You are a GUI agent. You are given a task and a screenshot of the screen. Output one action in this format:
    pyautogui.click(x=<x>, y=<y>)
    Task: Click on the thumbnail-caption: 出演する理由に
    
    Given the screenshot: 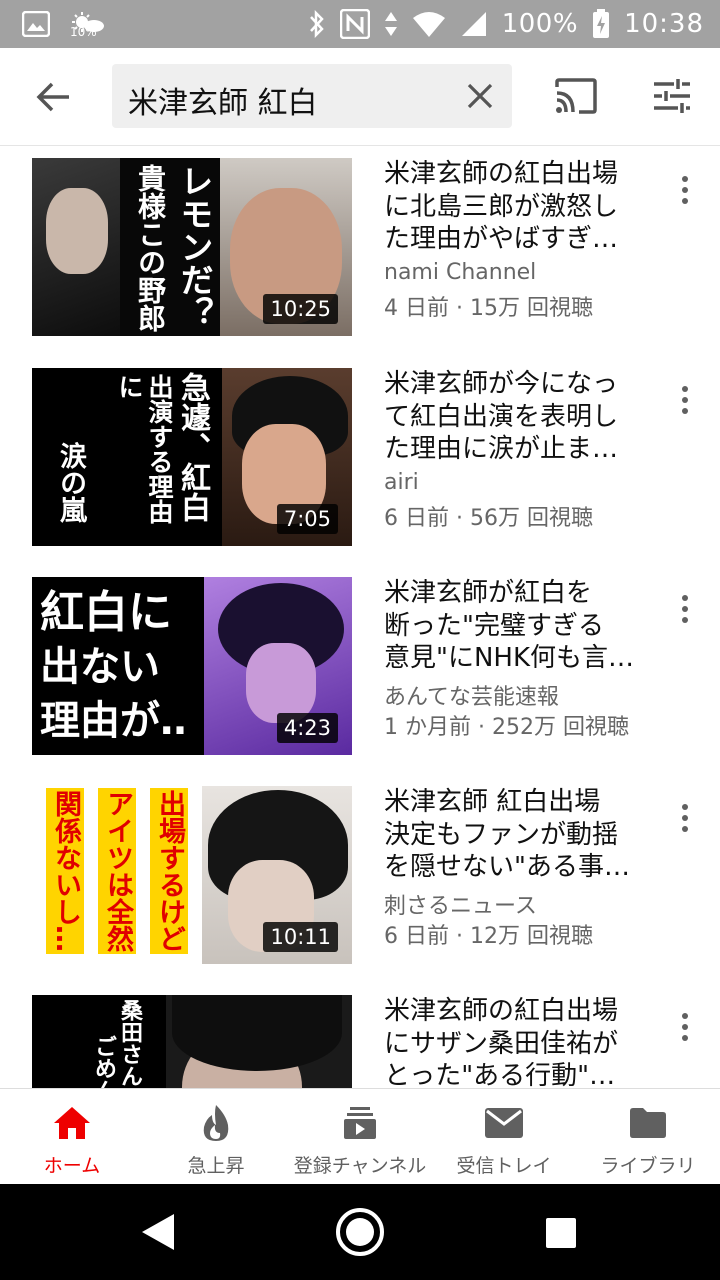 What is the action you would take?
    pyautogui.click(x=144, y=449)
    